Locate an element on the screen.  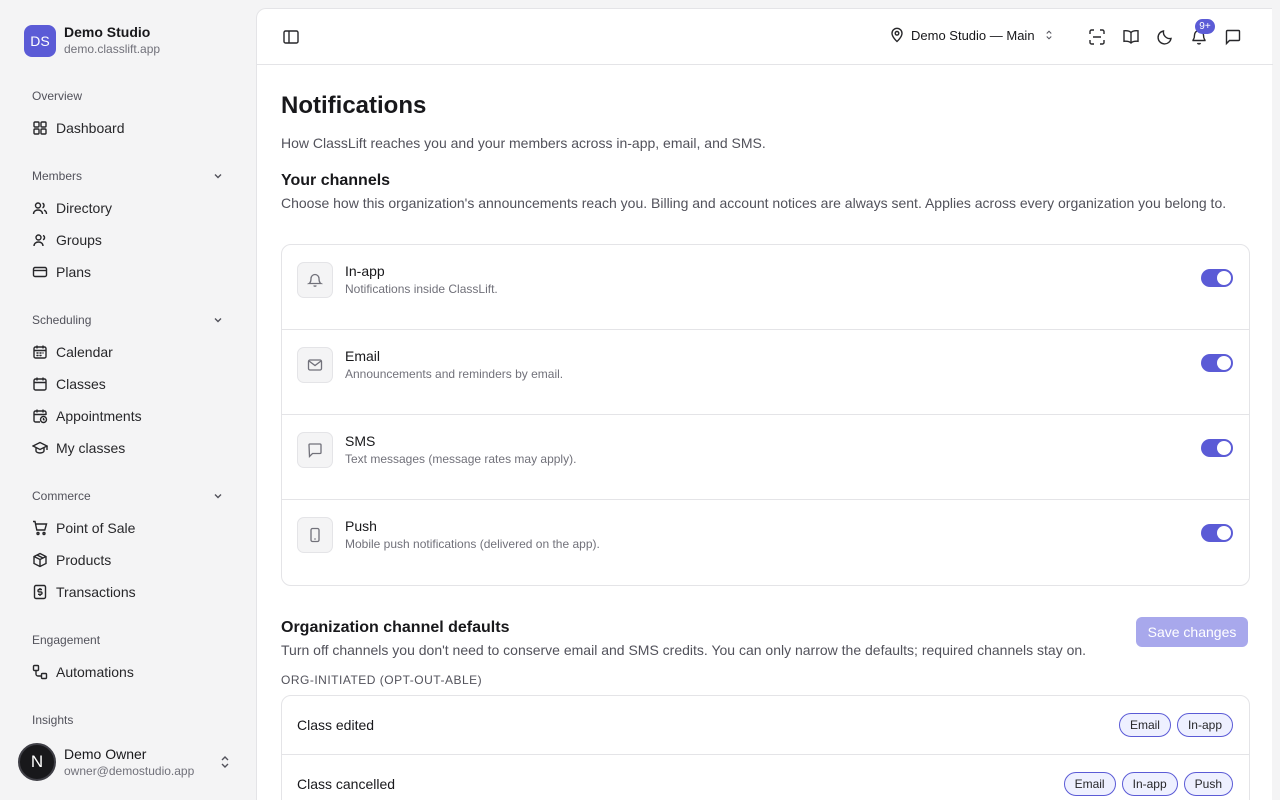
page-title: Notifications is located at coordinates (354, 105).